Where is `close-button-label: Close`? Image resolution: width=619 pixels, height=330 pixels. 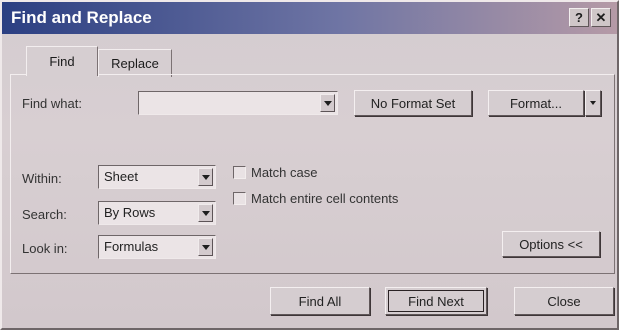
close-button-label: Close is located at coordinates (564, 301).